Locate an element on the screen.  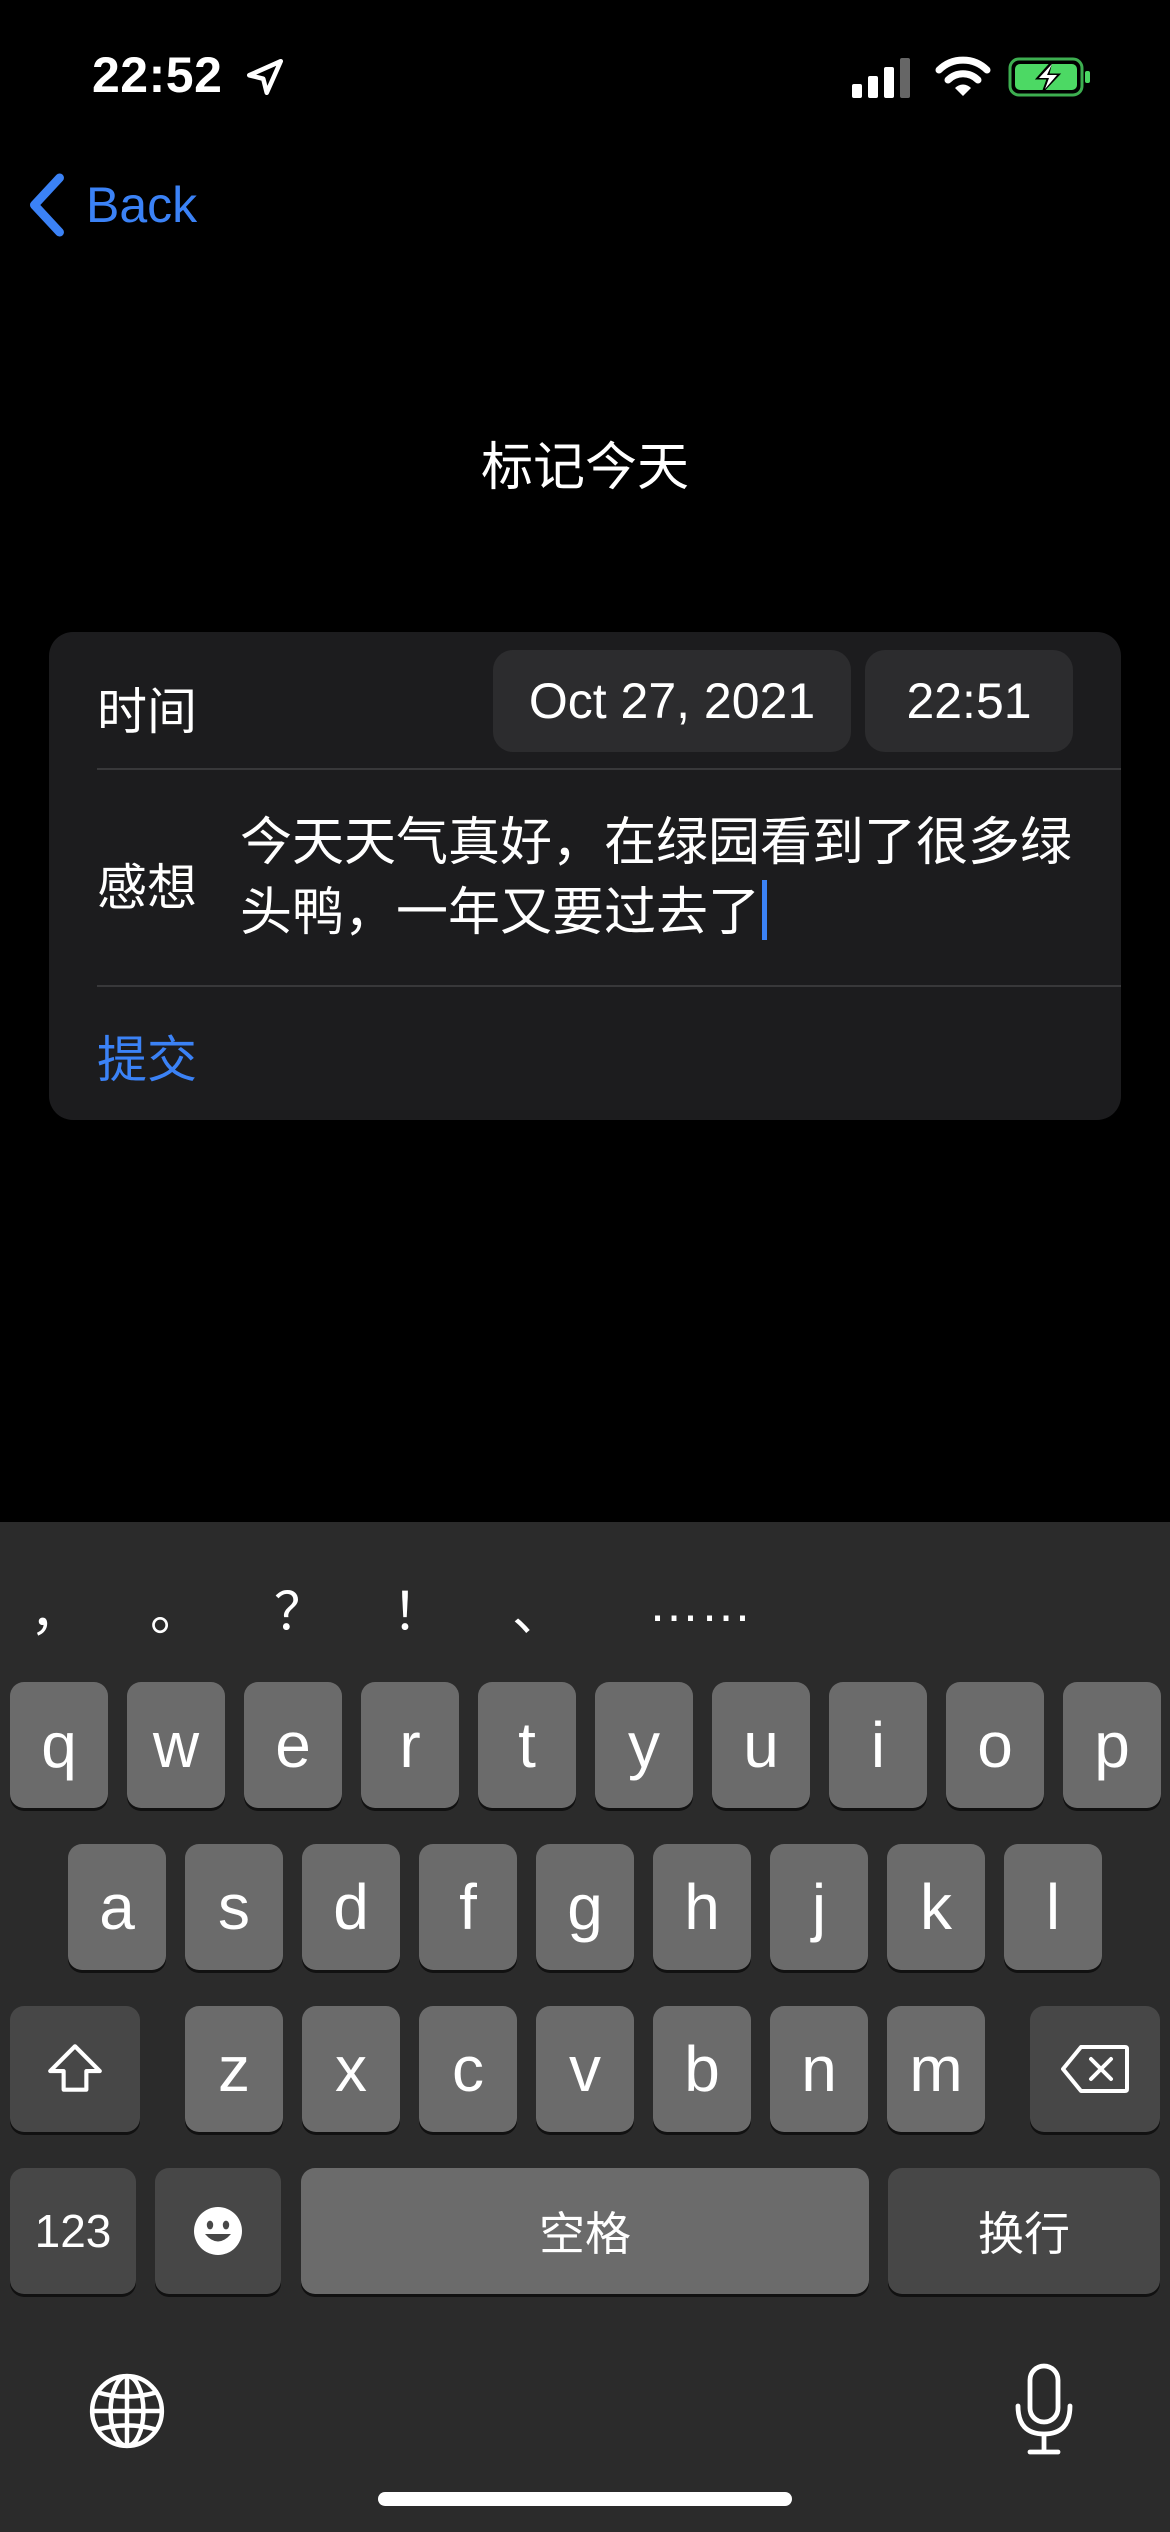
key-d: d is located at coordinates (351, 1907).